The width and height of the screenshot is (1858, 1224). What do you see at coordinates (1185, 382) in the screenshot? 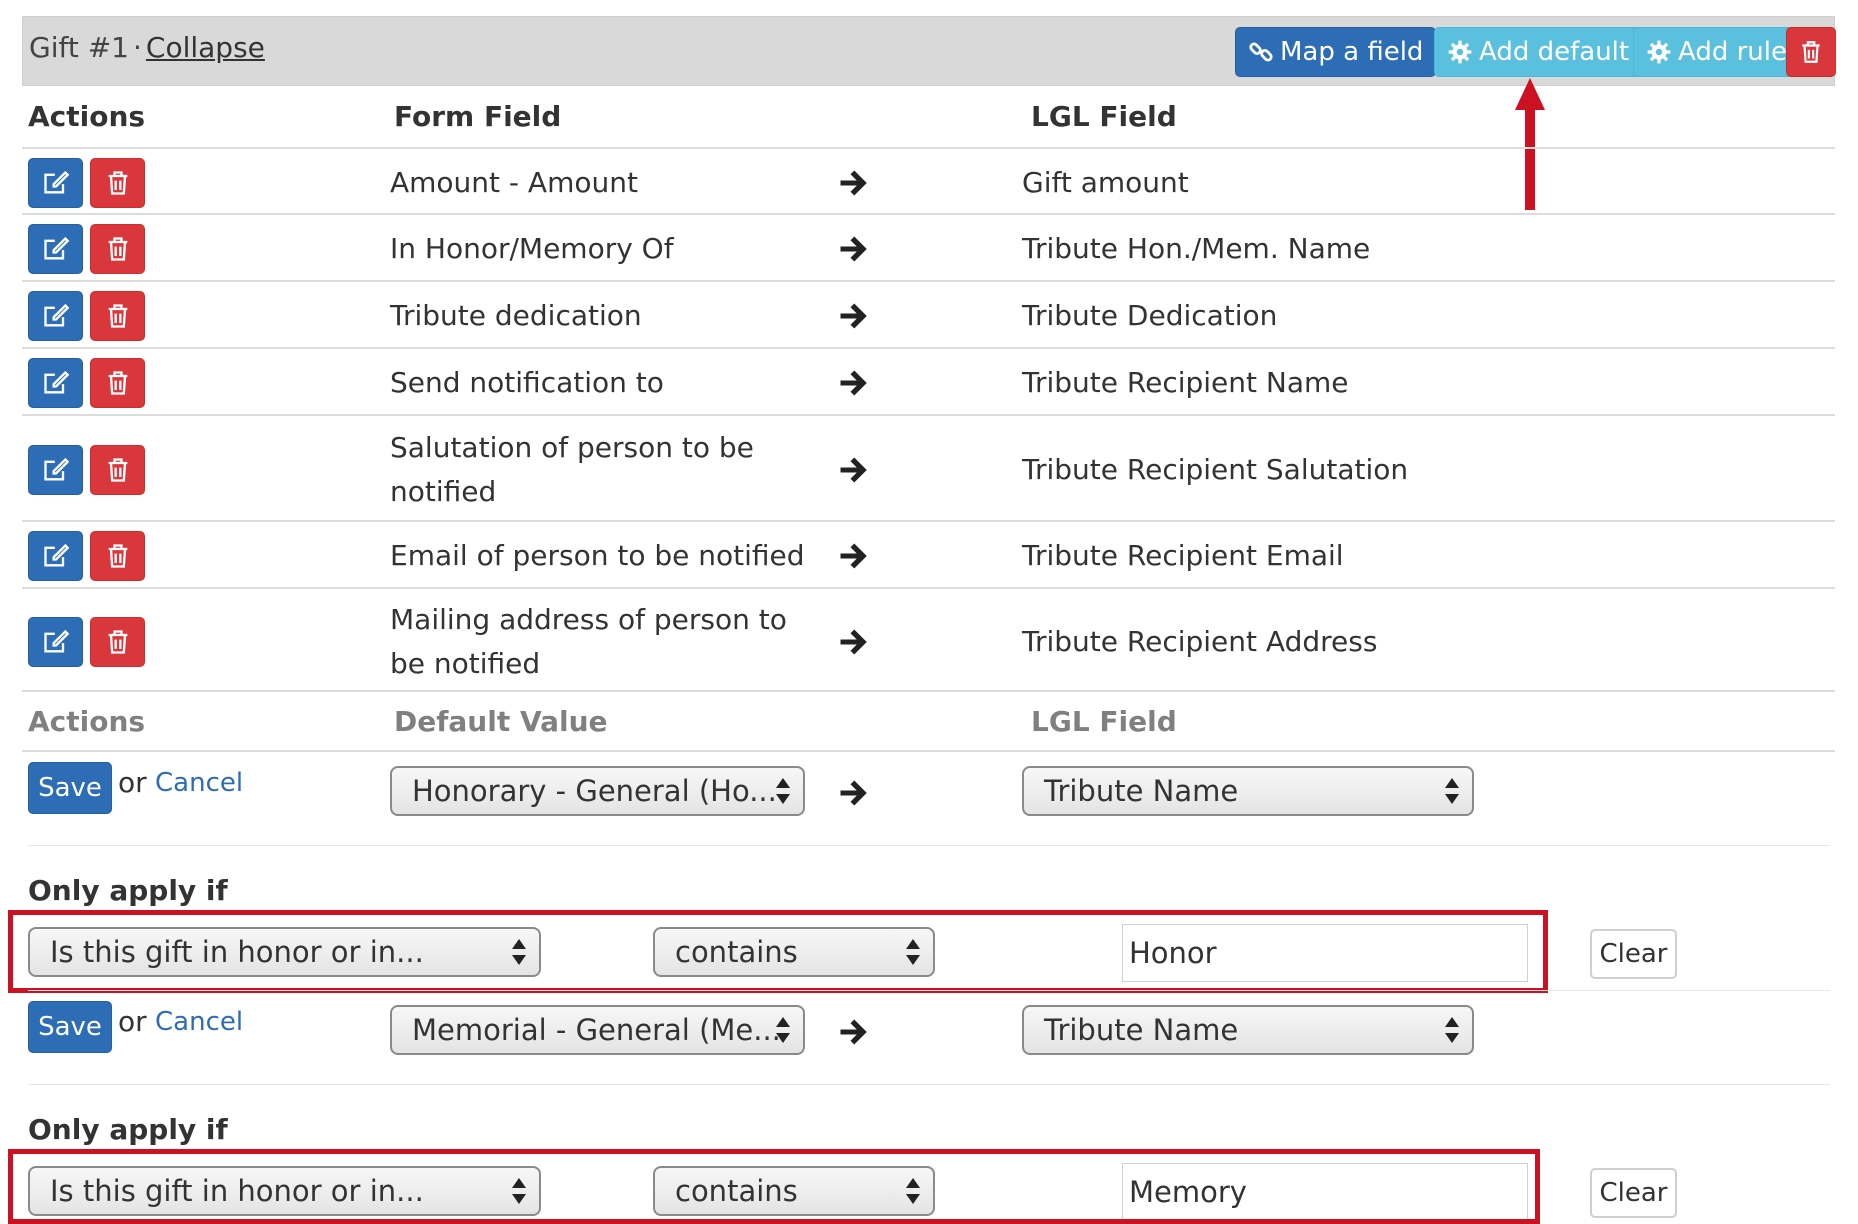
I see `lgl-field-cell: Tribute Recipient Name` at bounding box center [1185, 382].